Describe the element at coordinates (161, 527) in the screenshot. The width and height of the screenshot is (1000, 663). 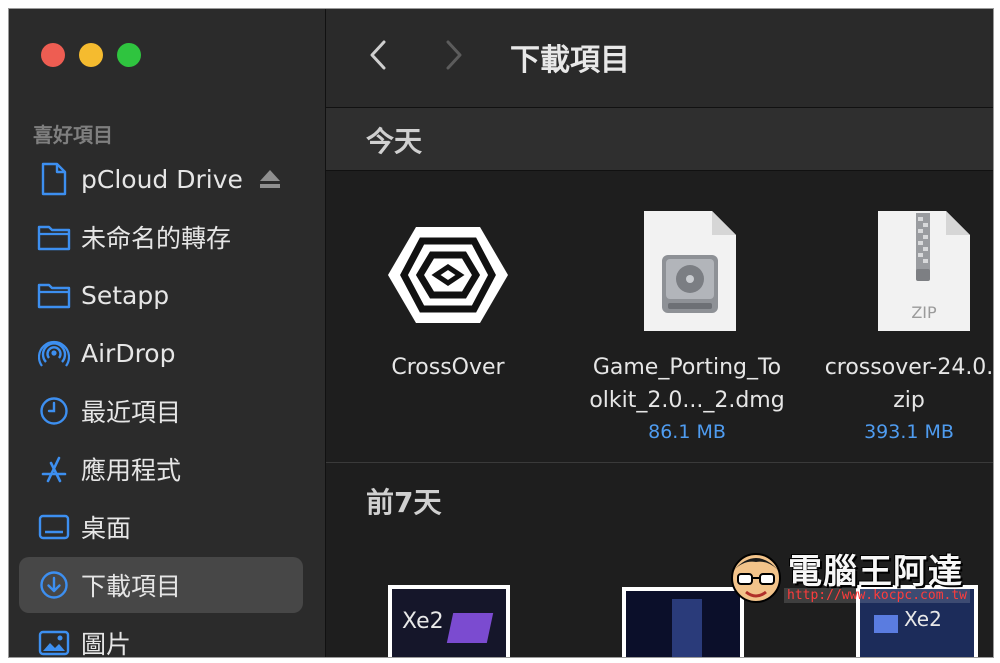
I see `sidebar-item-desktop: 桌面` at that location.